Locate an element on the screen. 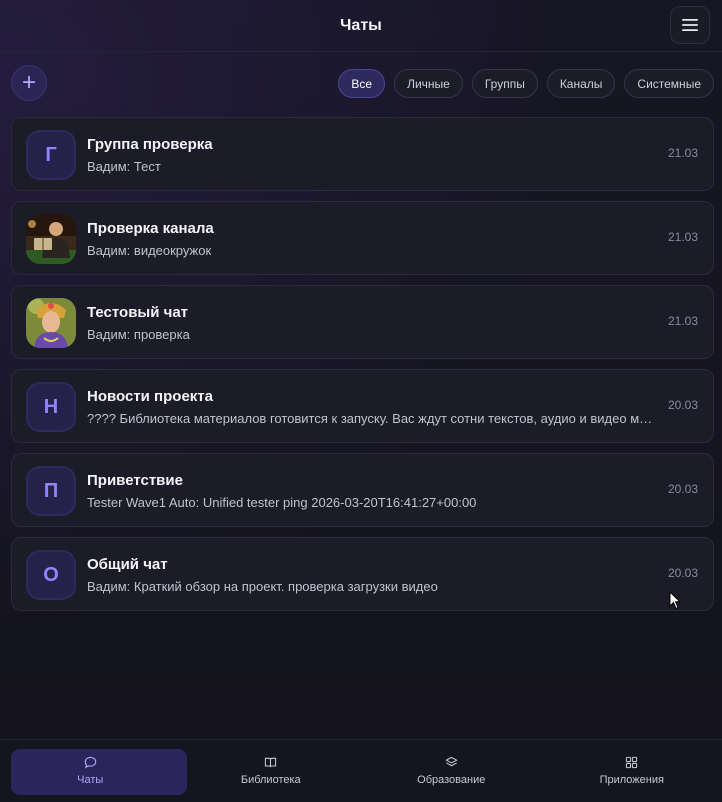  chat-name: Новости проекта is located at coordinates (150, 396).